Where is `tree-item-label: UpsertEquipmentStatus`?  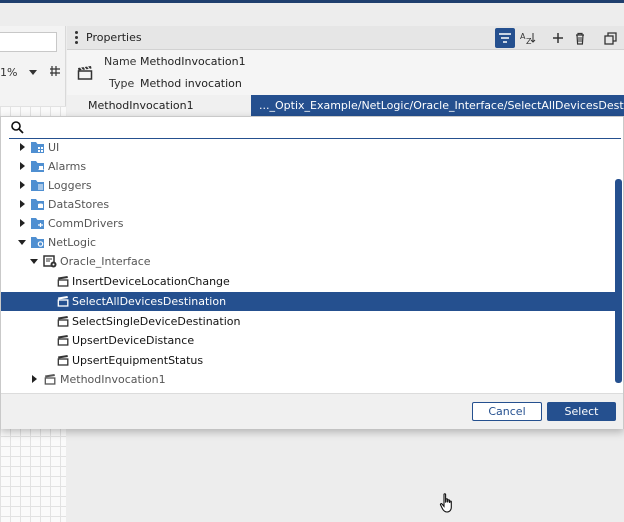 tree-item-label: UpsertEquipmentStatus is located at coordinates (138, 360).